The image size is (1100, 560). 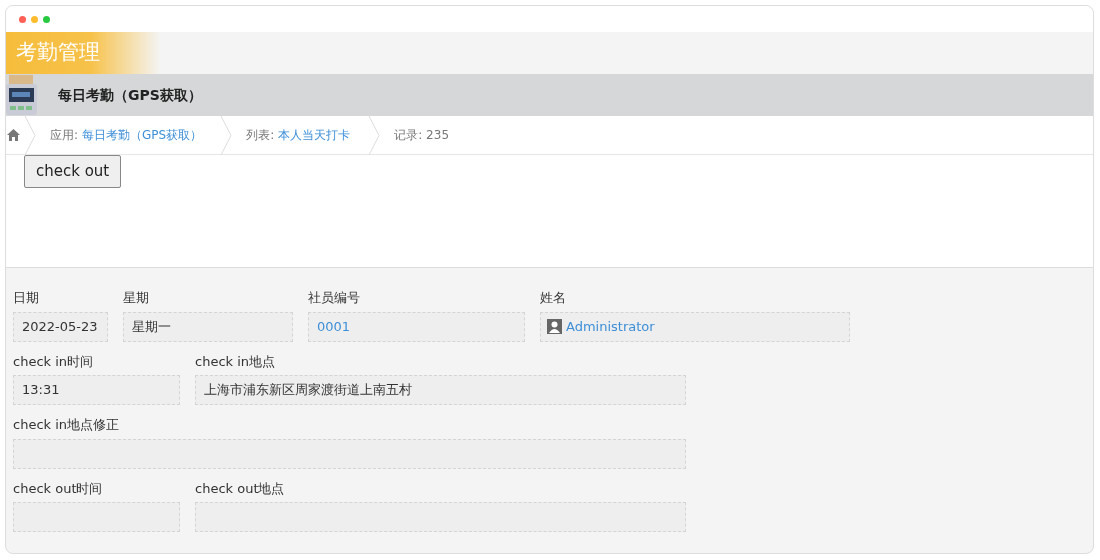 I want to click on close-dot, so click(x=22, y=19).